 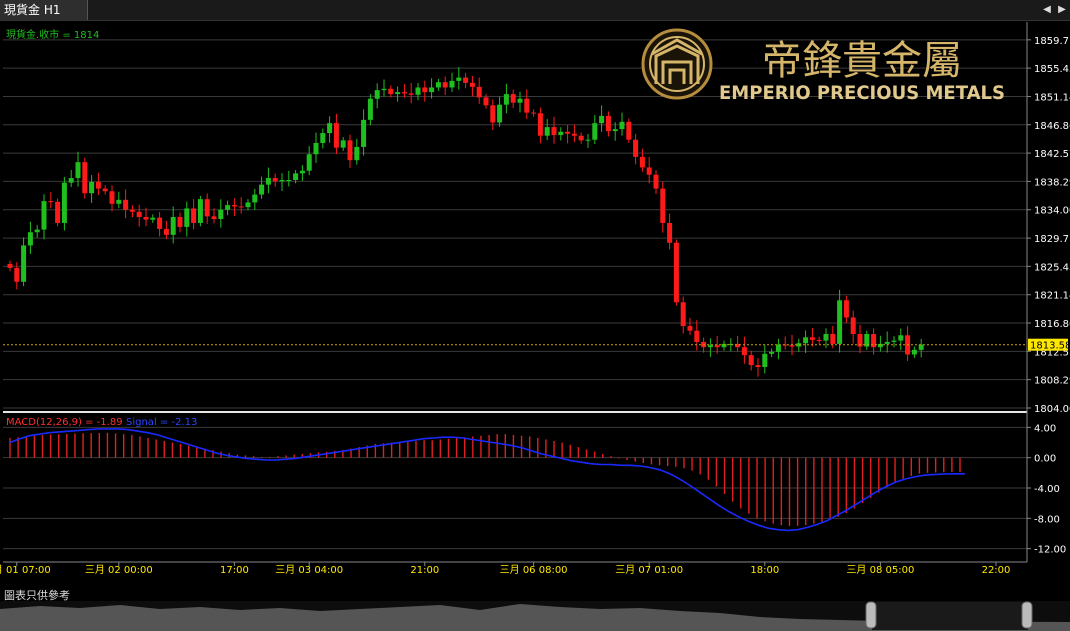 What do you see at coordinates (996, 570) in the screenshot?
I see `time-label: 22:00` at bounding box center [996, 570].